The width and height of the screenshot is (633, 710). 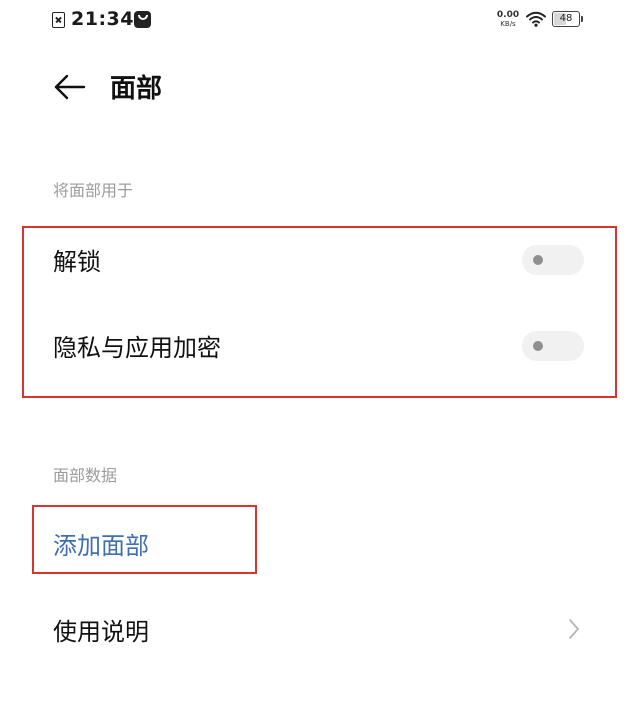 What do you see at coordinates (316, 630) in the screenshot?
I see `usage-instructions-row: 使用说明` at bounding box center [316, 630].